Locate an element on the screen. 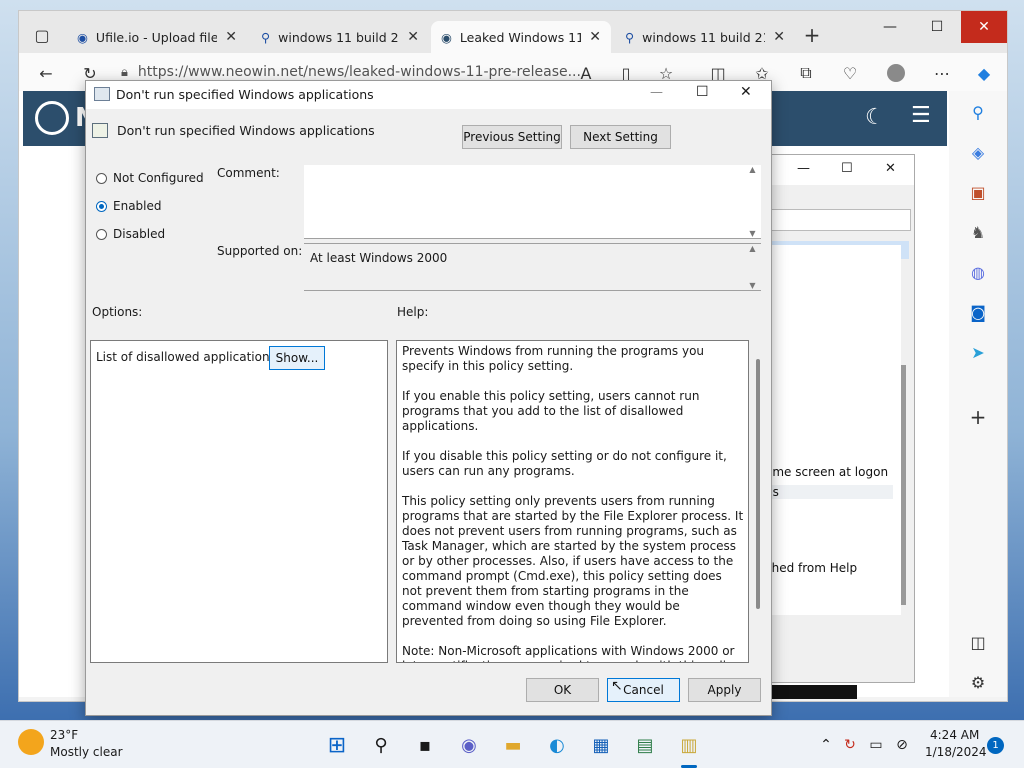 This screenshot has height=768, width=1024. weather-moon-icon is located at coordinates (31, 742).